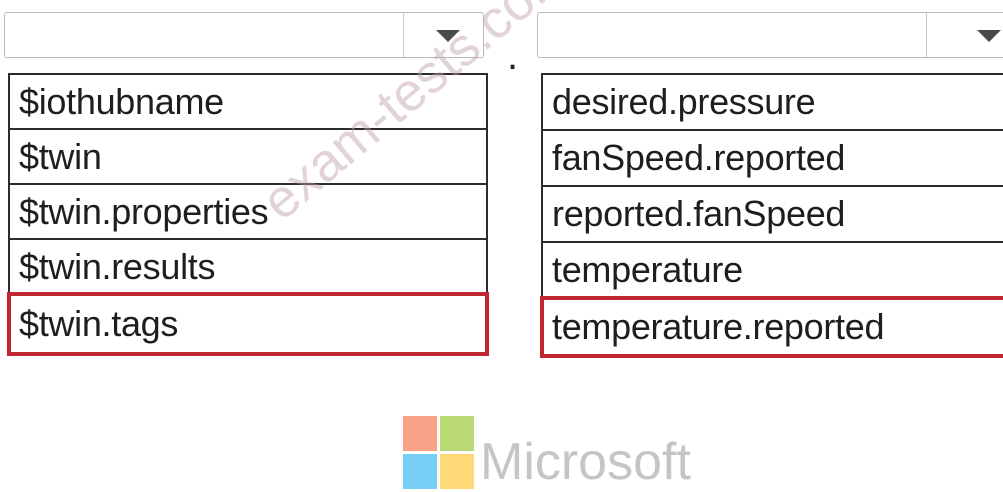 The height and width of the screenshot is (492, 1003). Describe the element at coordinates (772, 213) in the screenshot. I see `right-option-reported-fanspeed: reported.fanSpeed` at that location.